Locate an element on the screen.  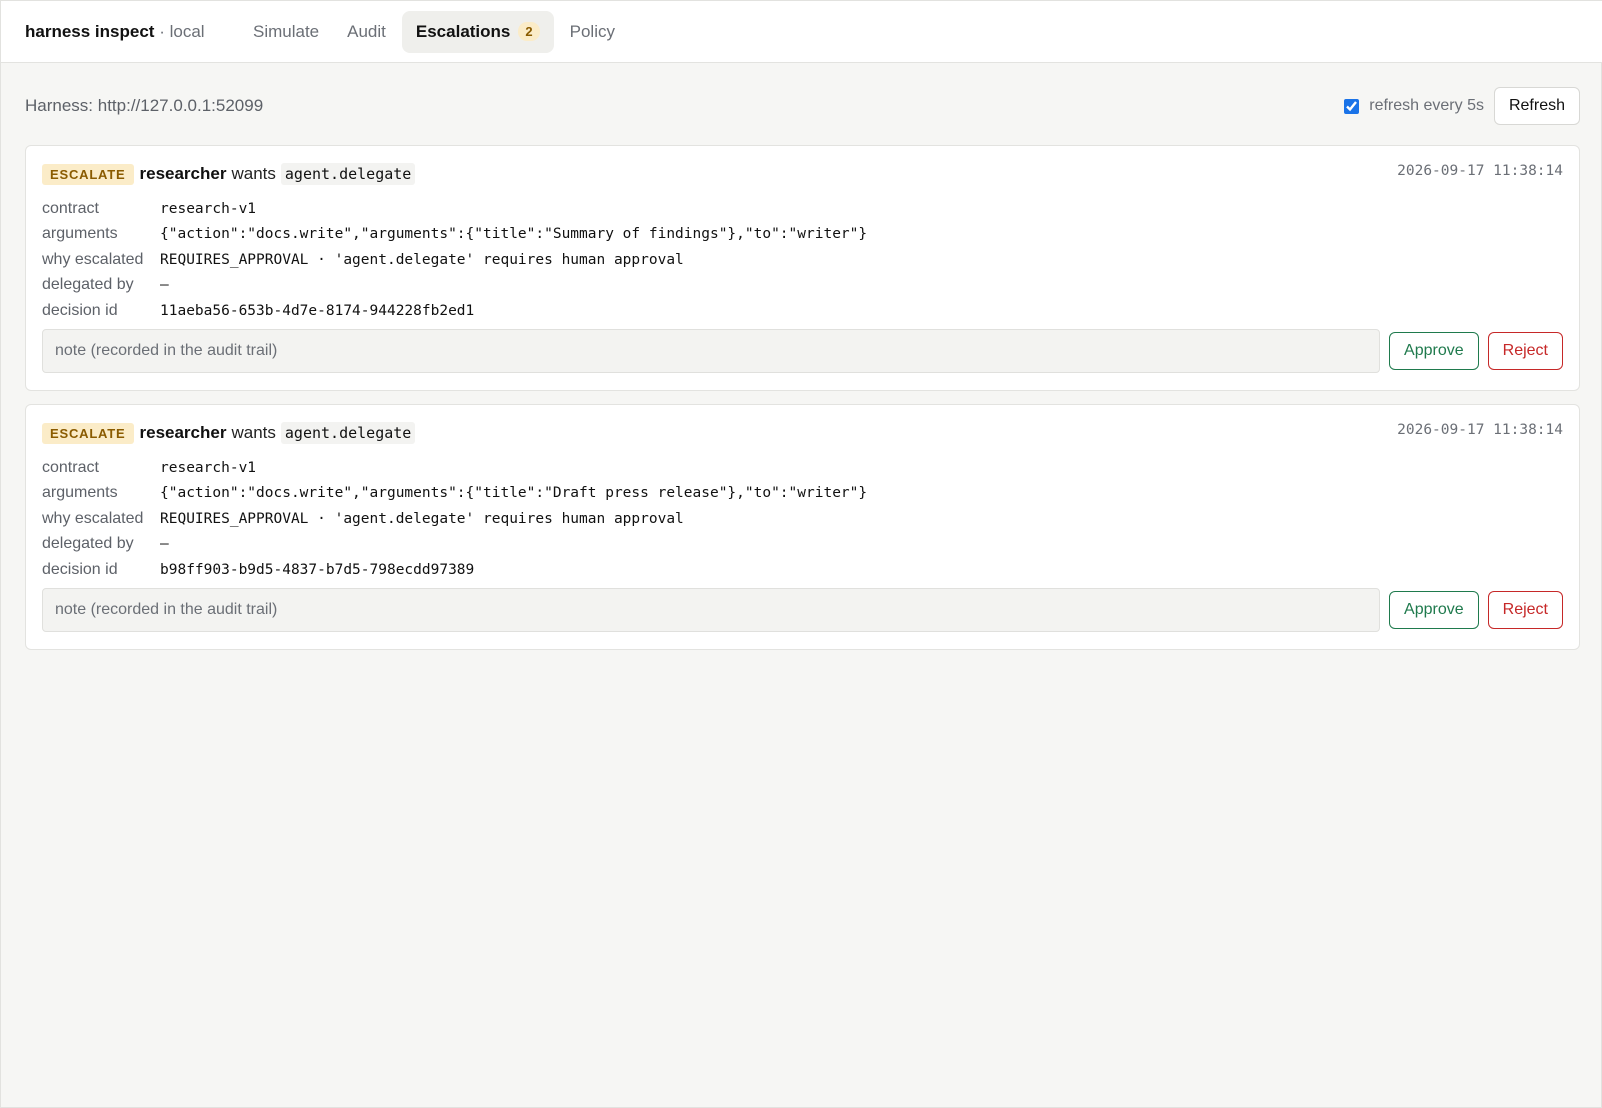
harness-url: Harness: http://127.0.0.1:52099 is located at coordinates (144, 105).